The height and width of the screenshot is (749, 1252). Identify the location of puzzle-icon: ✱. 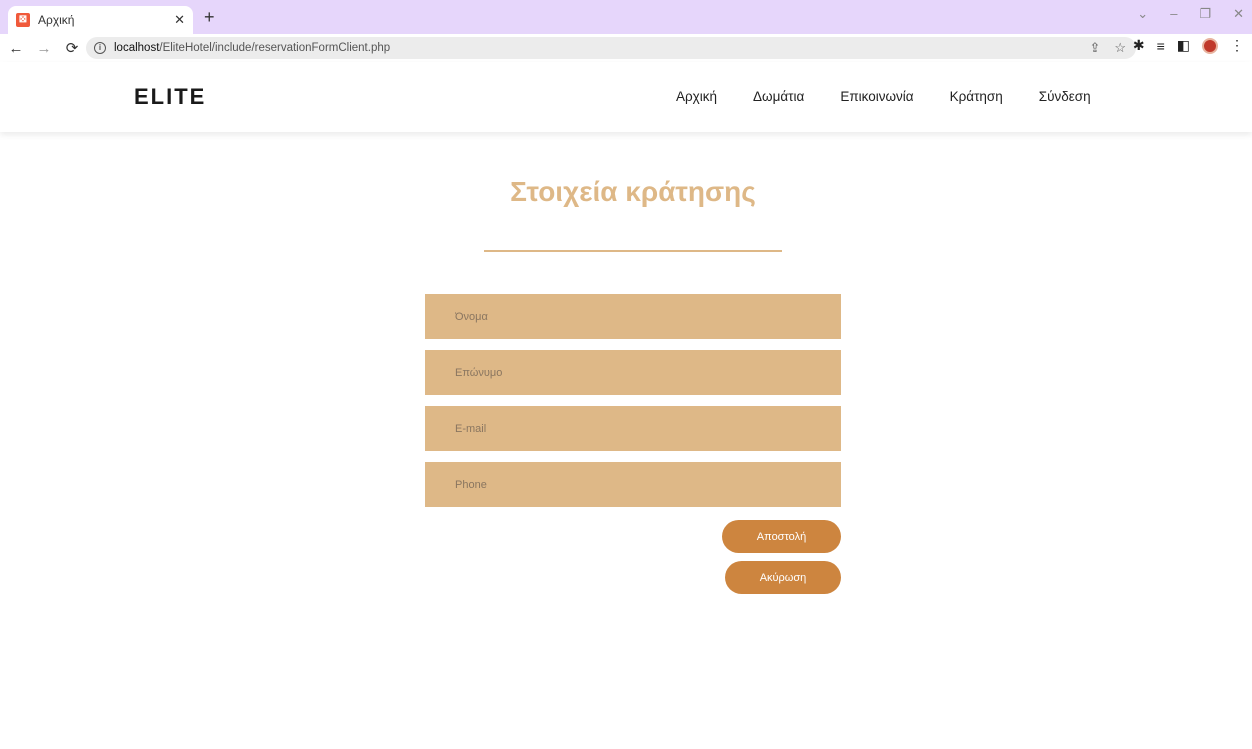
(1139, 45).